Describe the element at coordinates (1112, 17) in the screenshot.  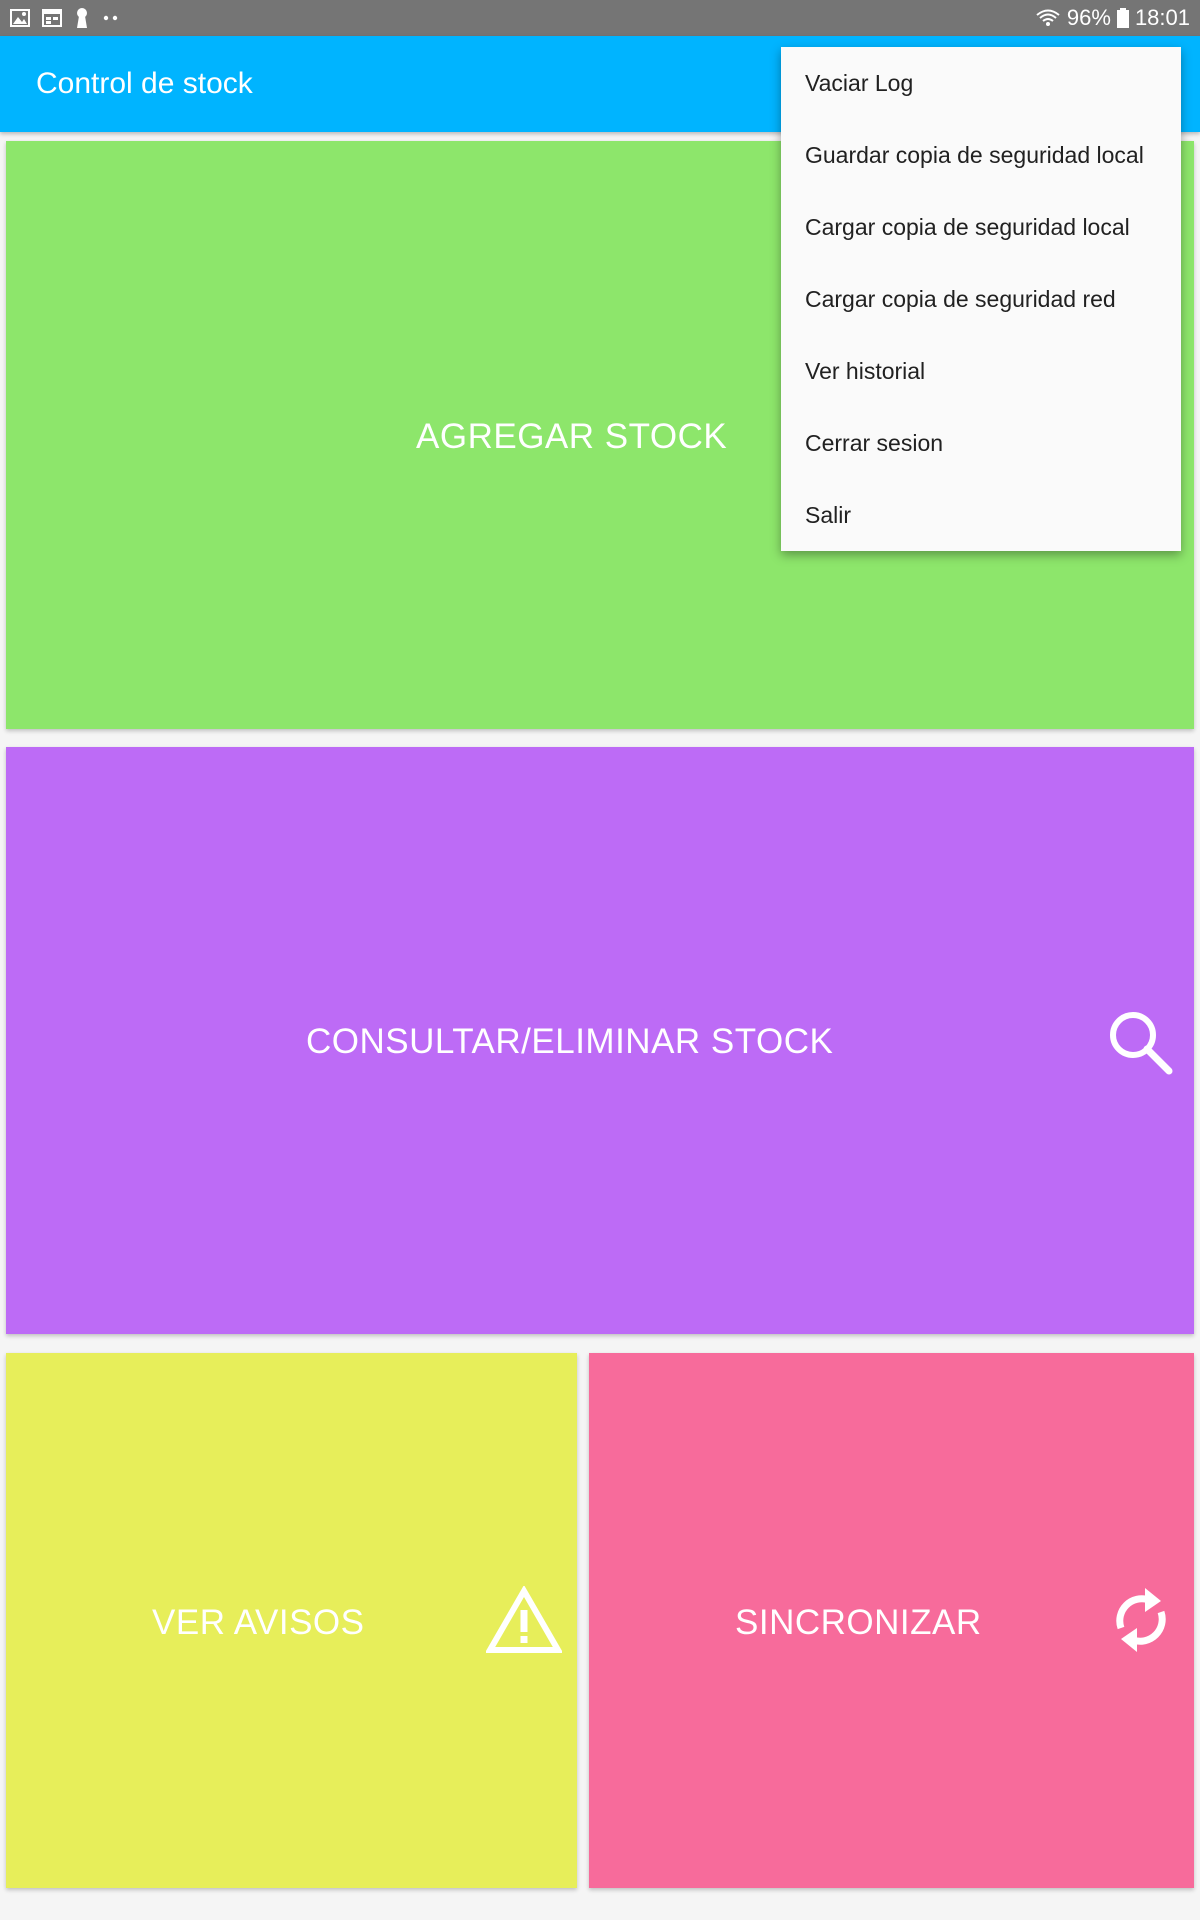
I see `system-status: 96% 18:01` at that location.